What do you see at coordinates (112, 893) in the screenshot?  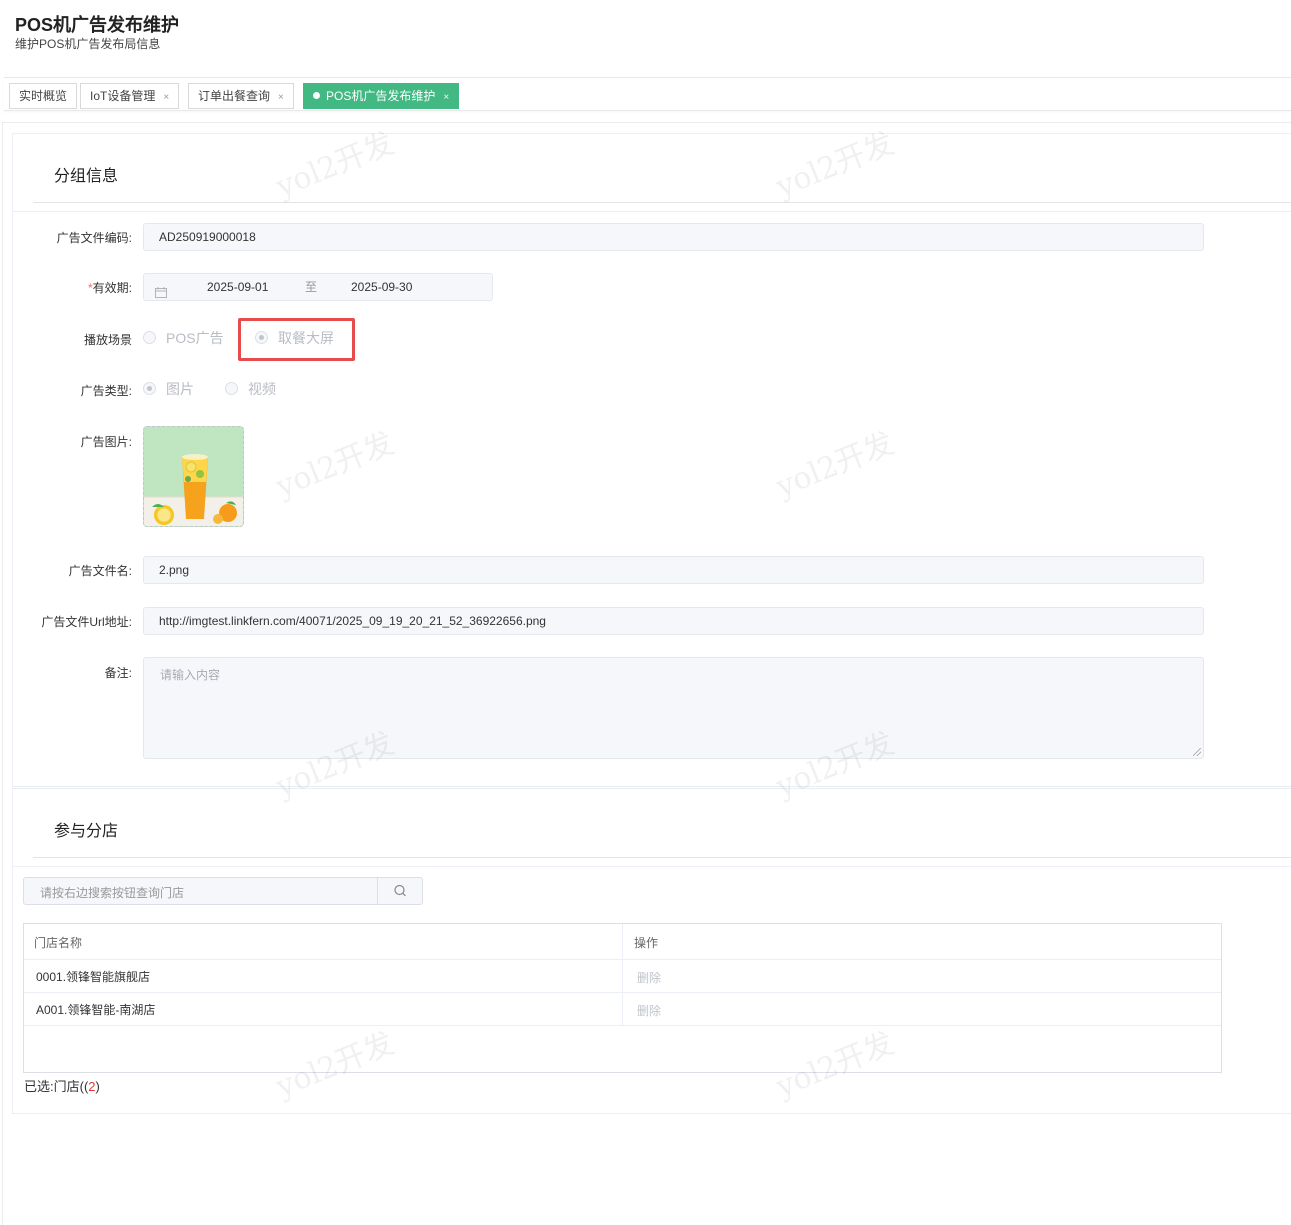 I see `search-placeholder: 请按右边搜索按钮查询门店` at bounding box center [112, 893].